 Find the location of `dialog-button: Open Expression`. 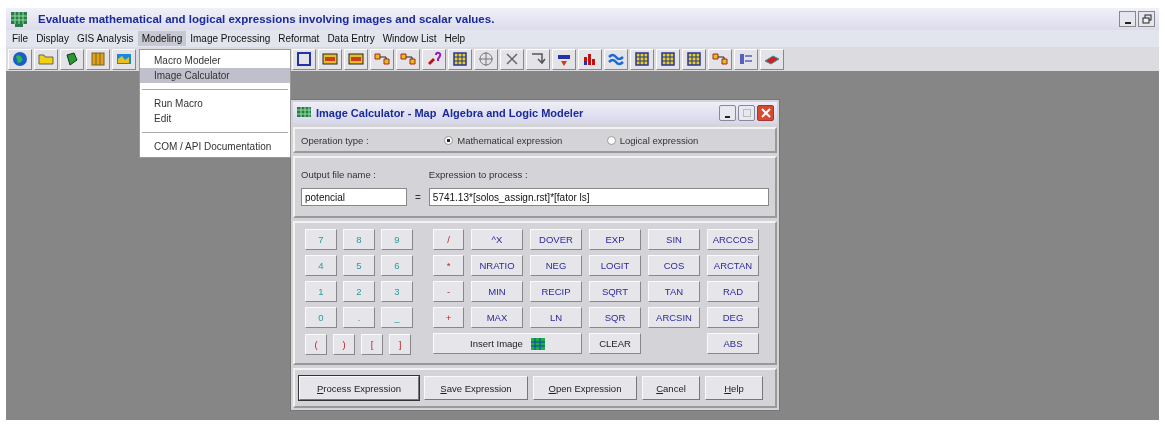

dialog-button: Open Expression is located at coordinates (585, 388).